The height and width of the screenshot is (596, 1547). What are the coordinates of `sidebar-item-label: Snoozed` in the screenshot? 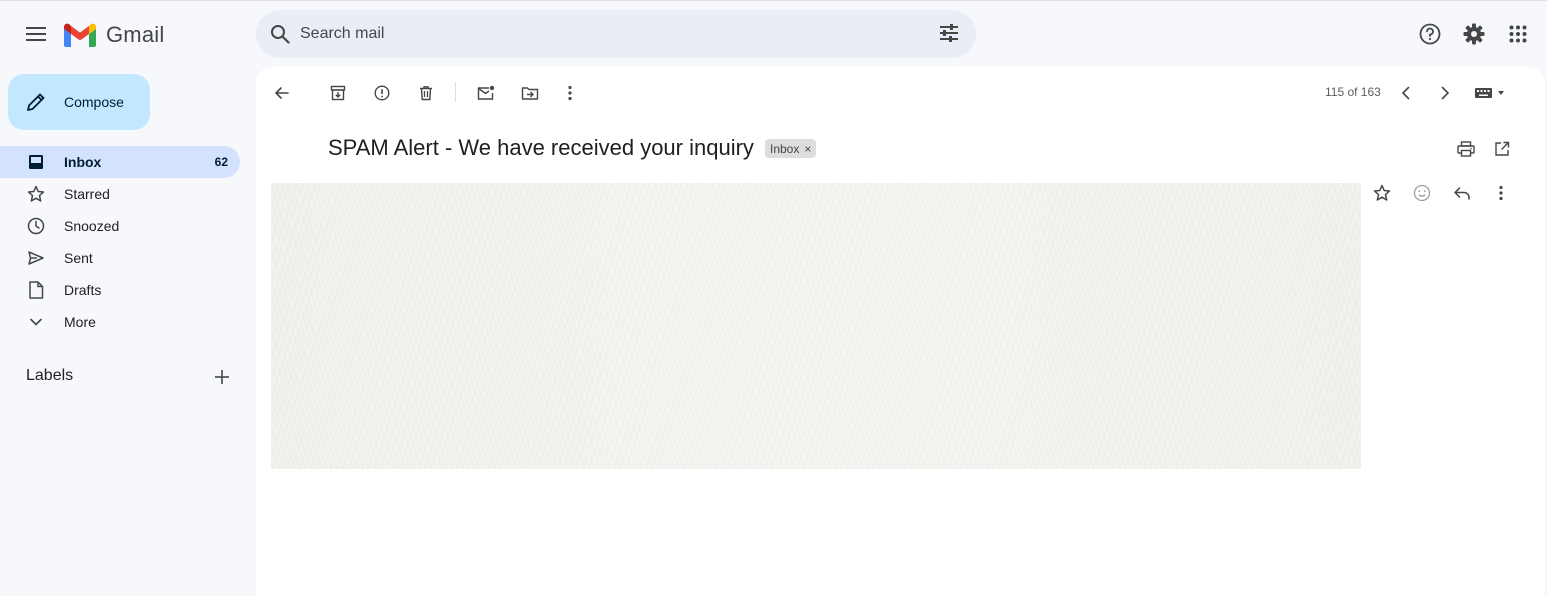 It's located at (92, 226).